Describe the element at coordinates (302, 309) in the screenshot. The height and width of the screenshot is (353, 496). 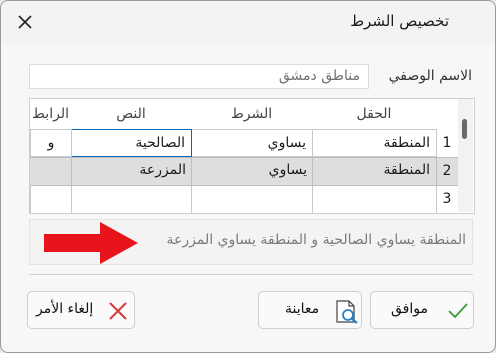
I see `preview-button-label: معاينة` at that location.